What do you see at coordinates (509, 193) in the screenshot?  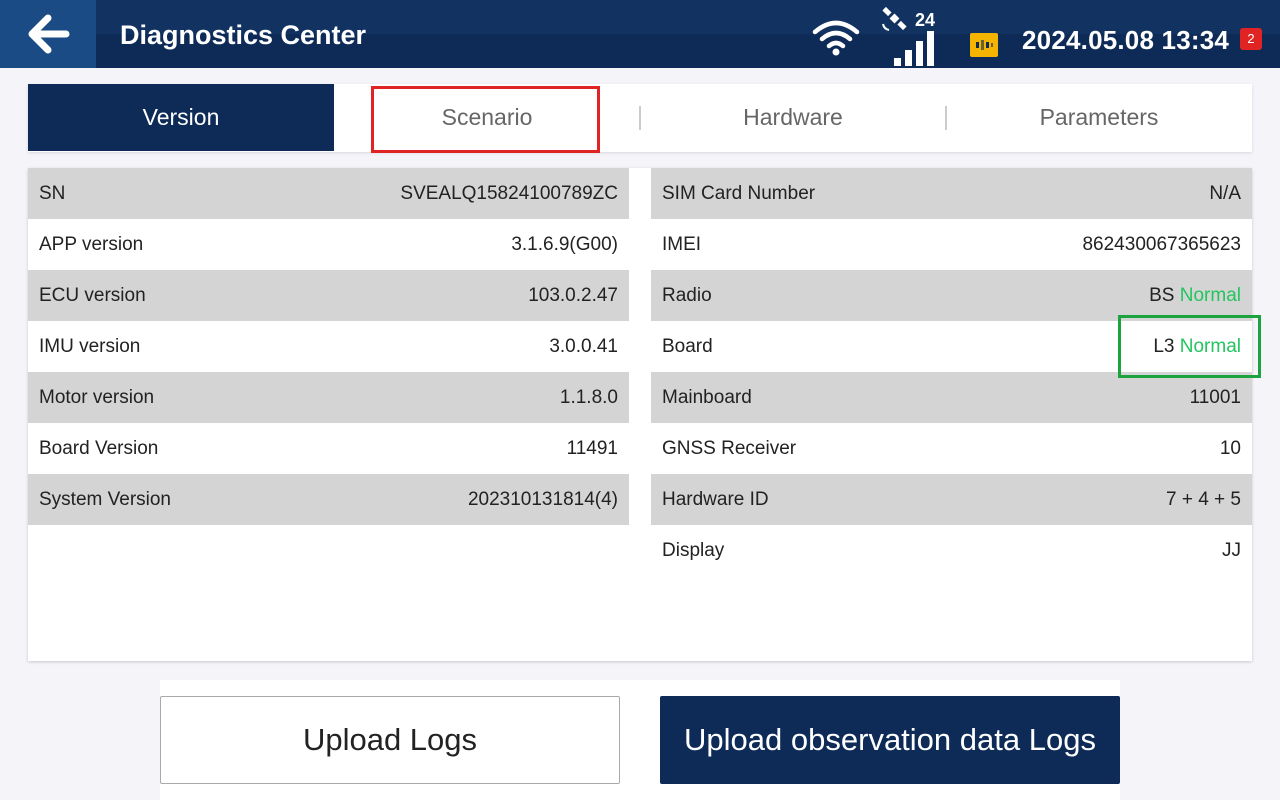 I see `info-value: SVEALQ15824100789ZC` at bounding box center [509, 193].